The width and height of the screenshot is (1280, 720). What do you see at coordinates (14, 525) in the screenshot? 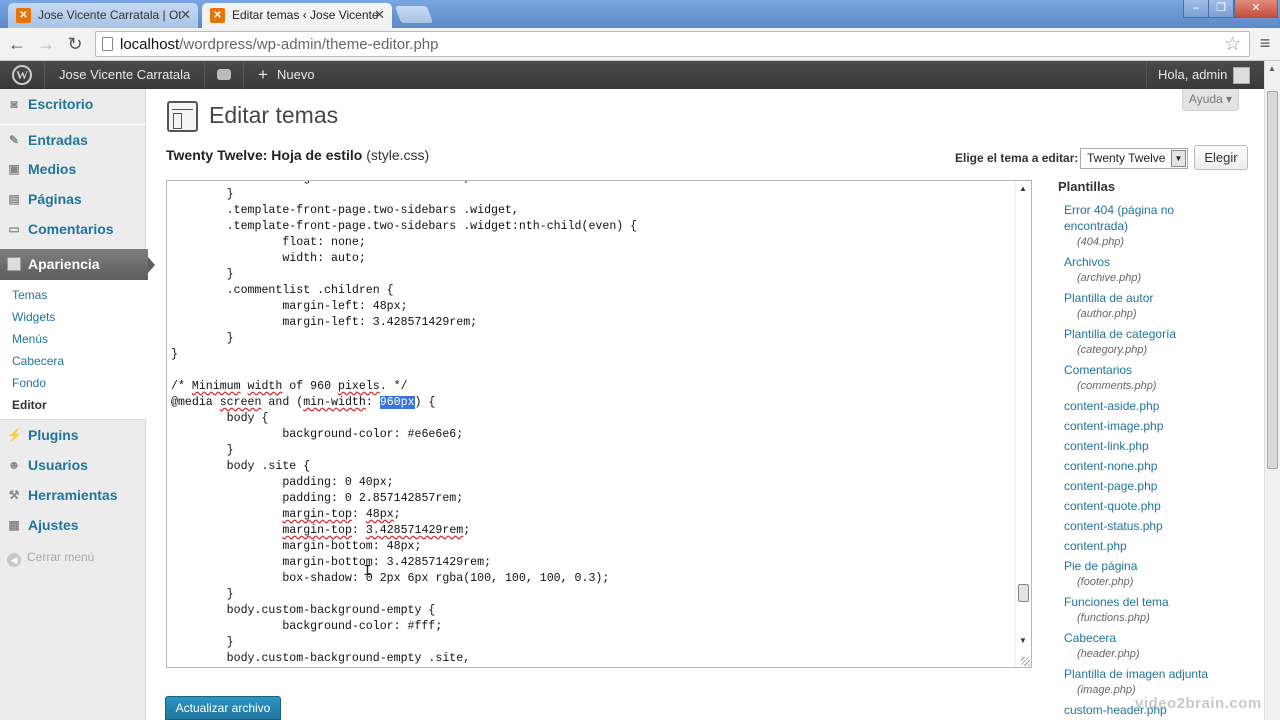
I see `settings-icon: ▦` at bounding box center [14, 525].